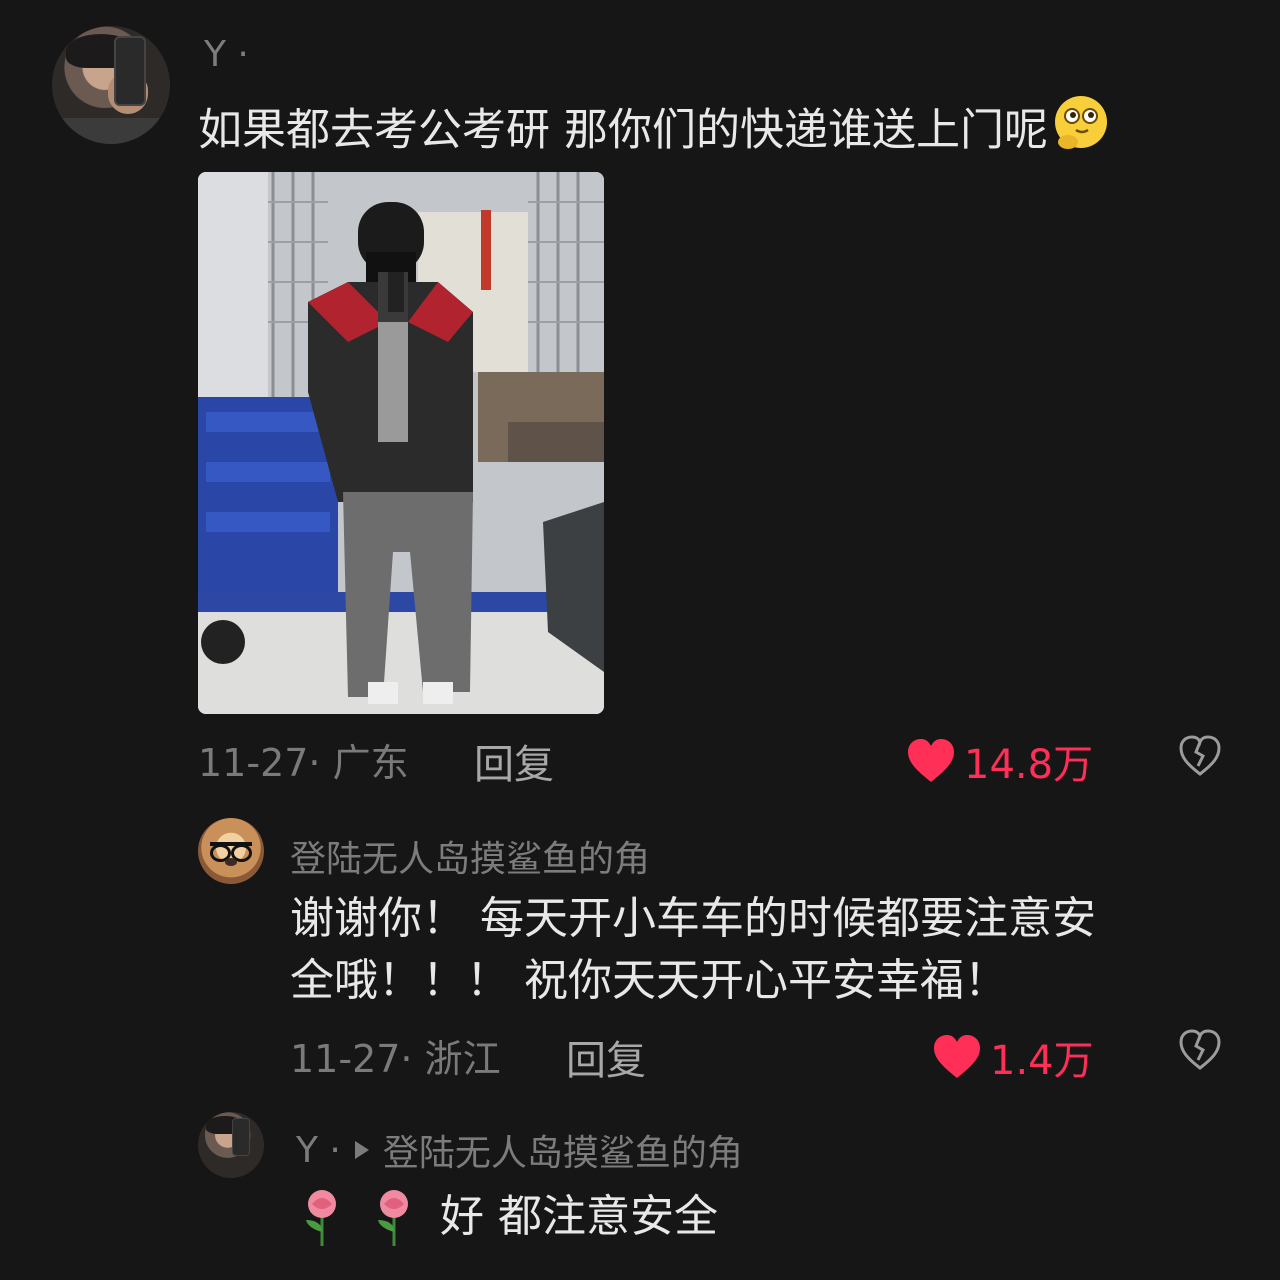  What do you see at coordinates (1042, 1061) in the screenshot?
I see `like-count: 1.4万` at bounding box center [1042, 1061].